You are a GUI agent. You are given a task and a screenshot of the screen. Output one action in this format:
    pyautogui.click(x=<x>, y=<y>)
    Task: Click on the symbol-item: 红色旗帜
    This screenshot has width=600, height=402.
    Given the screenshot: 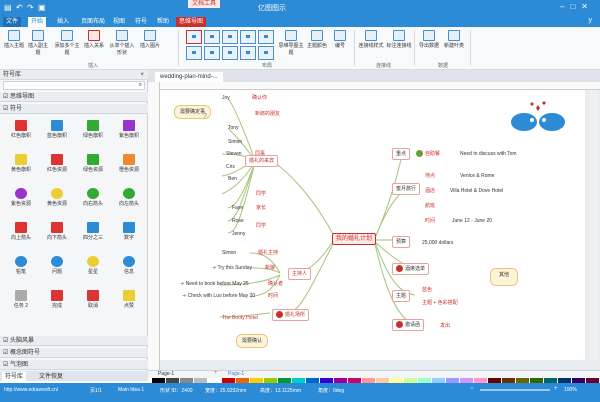 What is the action you would take?
    pyautogui.click(x=21, y=129)
    